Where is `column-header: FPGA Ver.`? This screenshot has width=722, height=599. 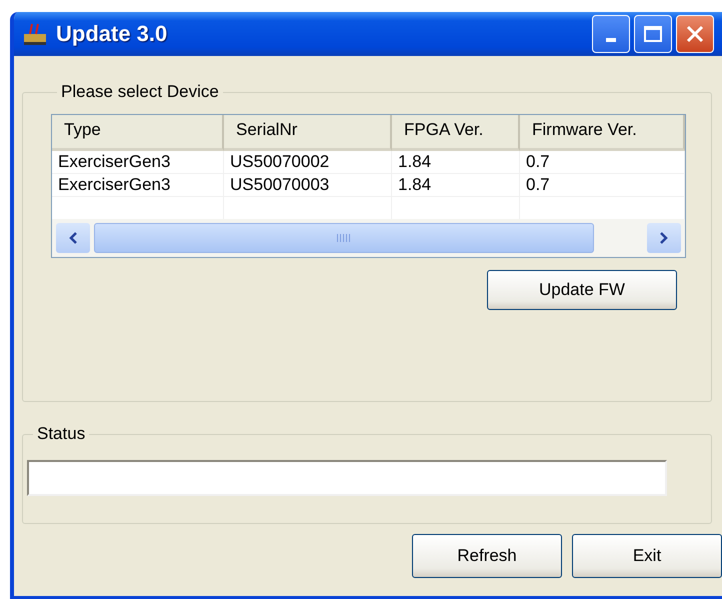
column-header: FPGA Ver. is located at coordinates (456, 133).